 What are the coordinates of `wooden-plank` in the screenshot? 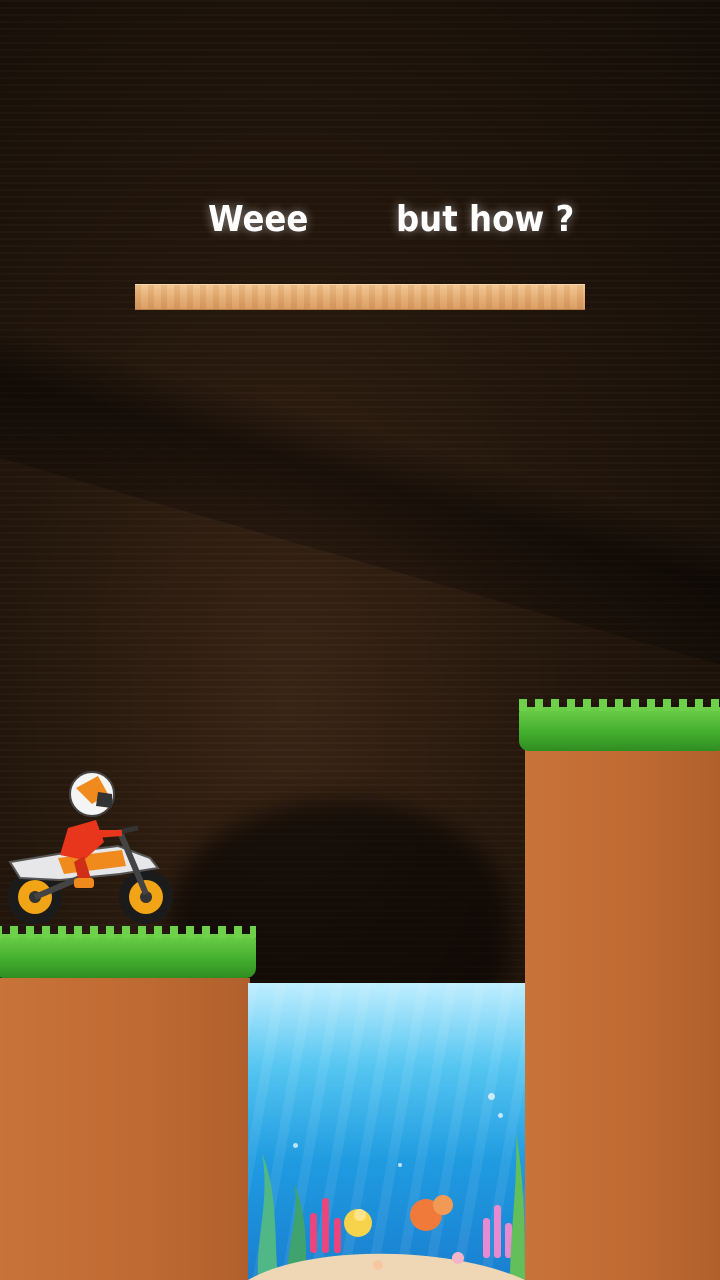 It's located at (360, 297).